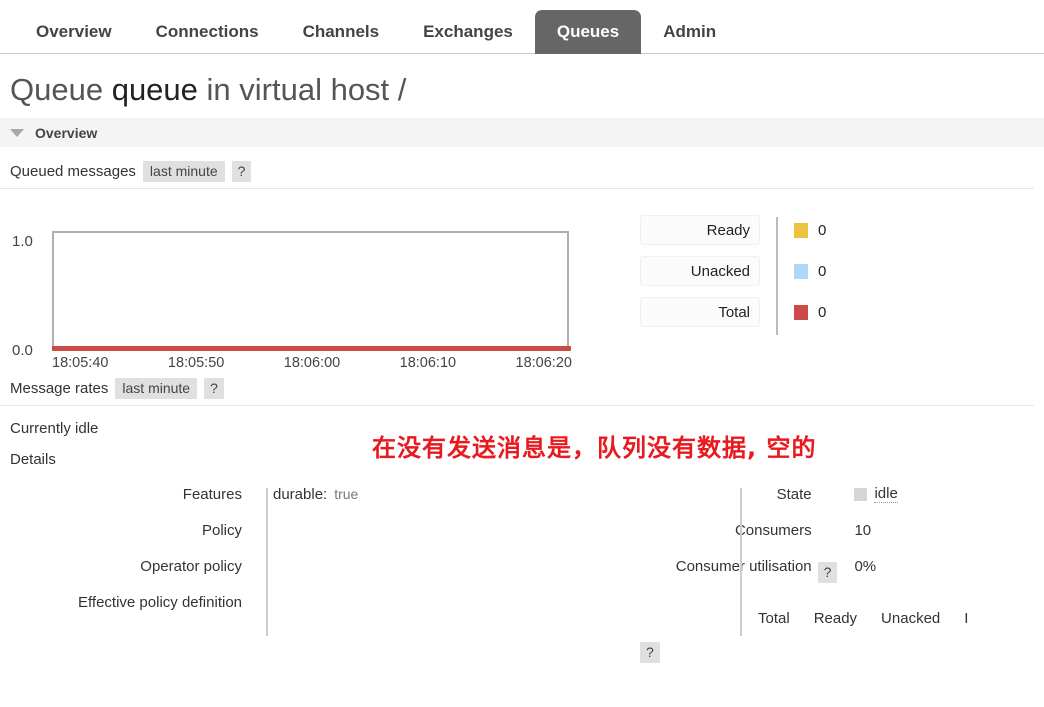  What do you see at coordinates (886, 494) in the screenshot?
I see `detail-value-state-text: idle` at bounding box center [886, 494].